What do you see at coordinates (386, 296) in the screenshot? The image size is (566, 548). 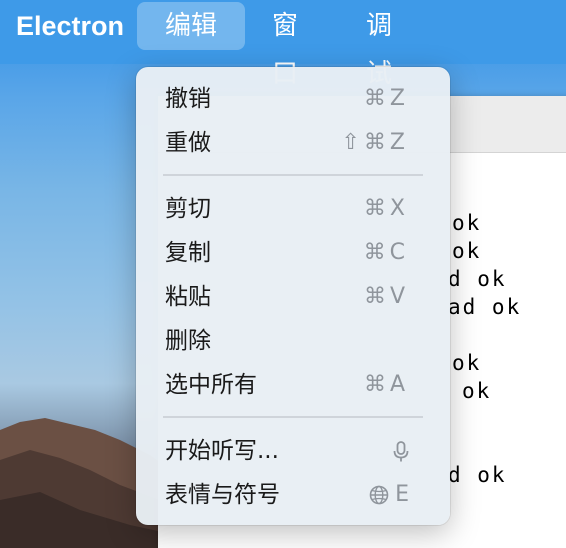 I see `menu-item-shortcut: ⌘V` at bounding box center [386, 296].